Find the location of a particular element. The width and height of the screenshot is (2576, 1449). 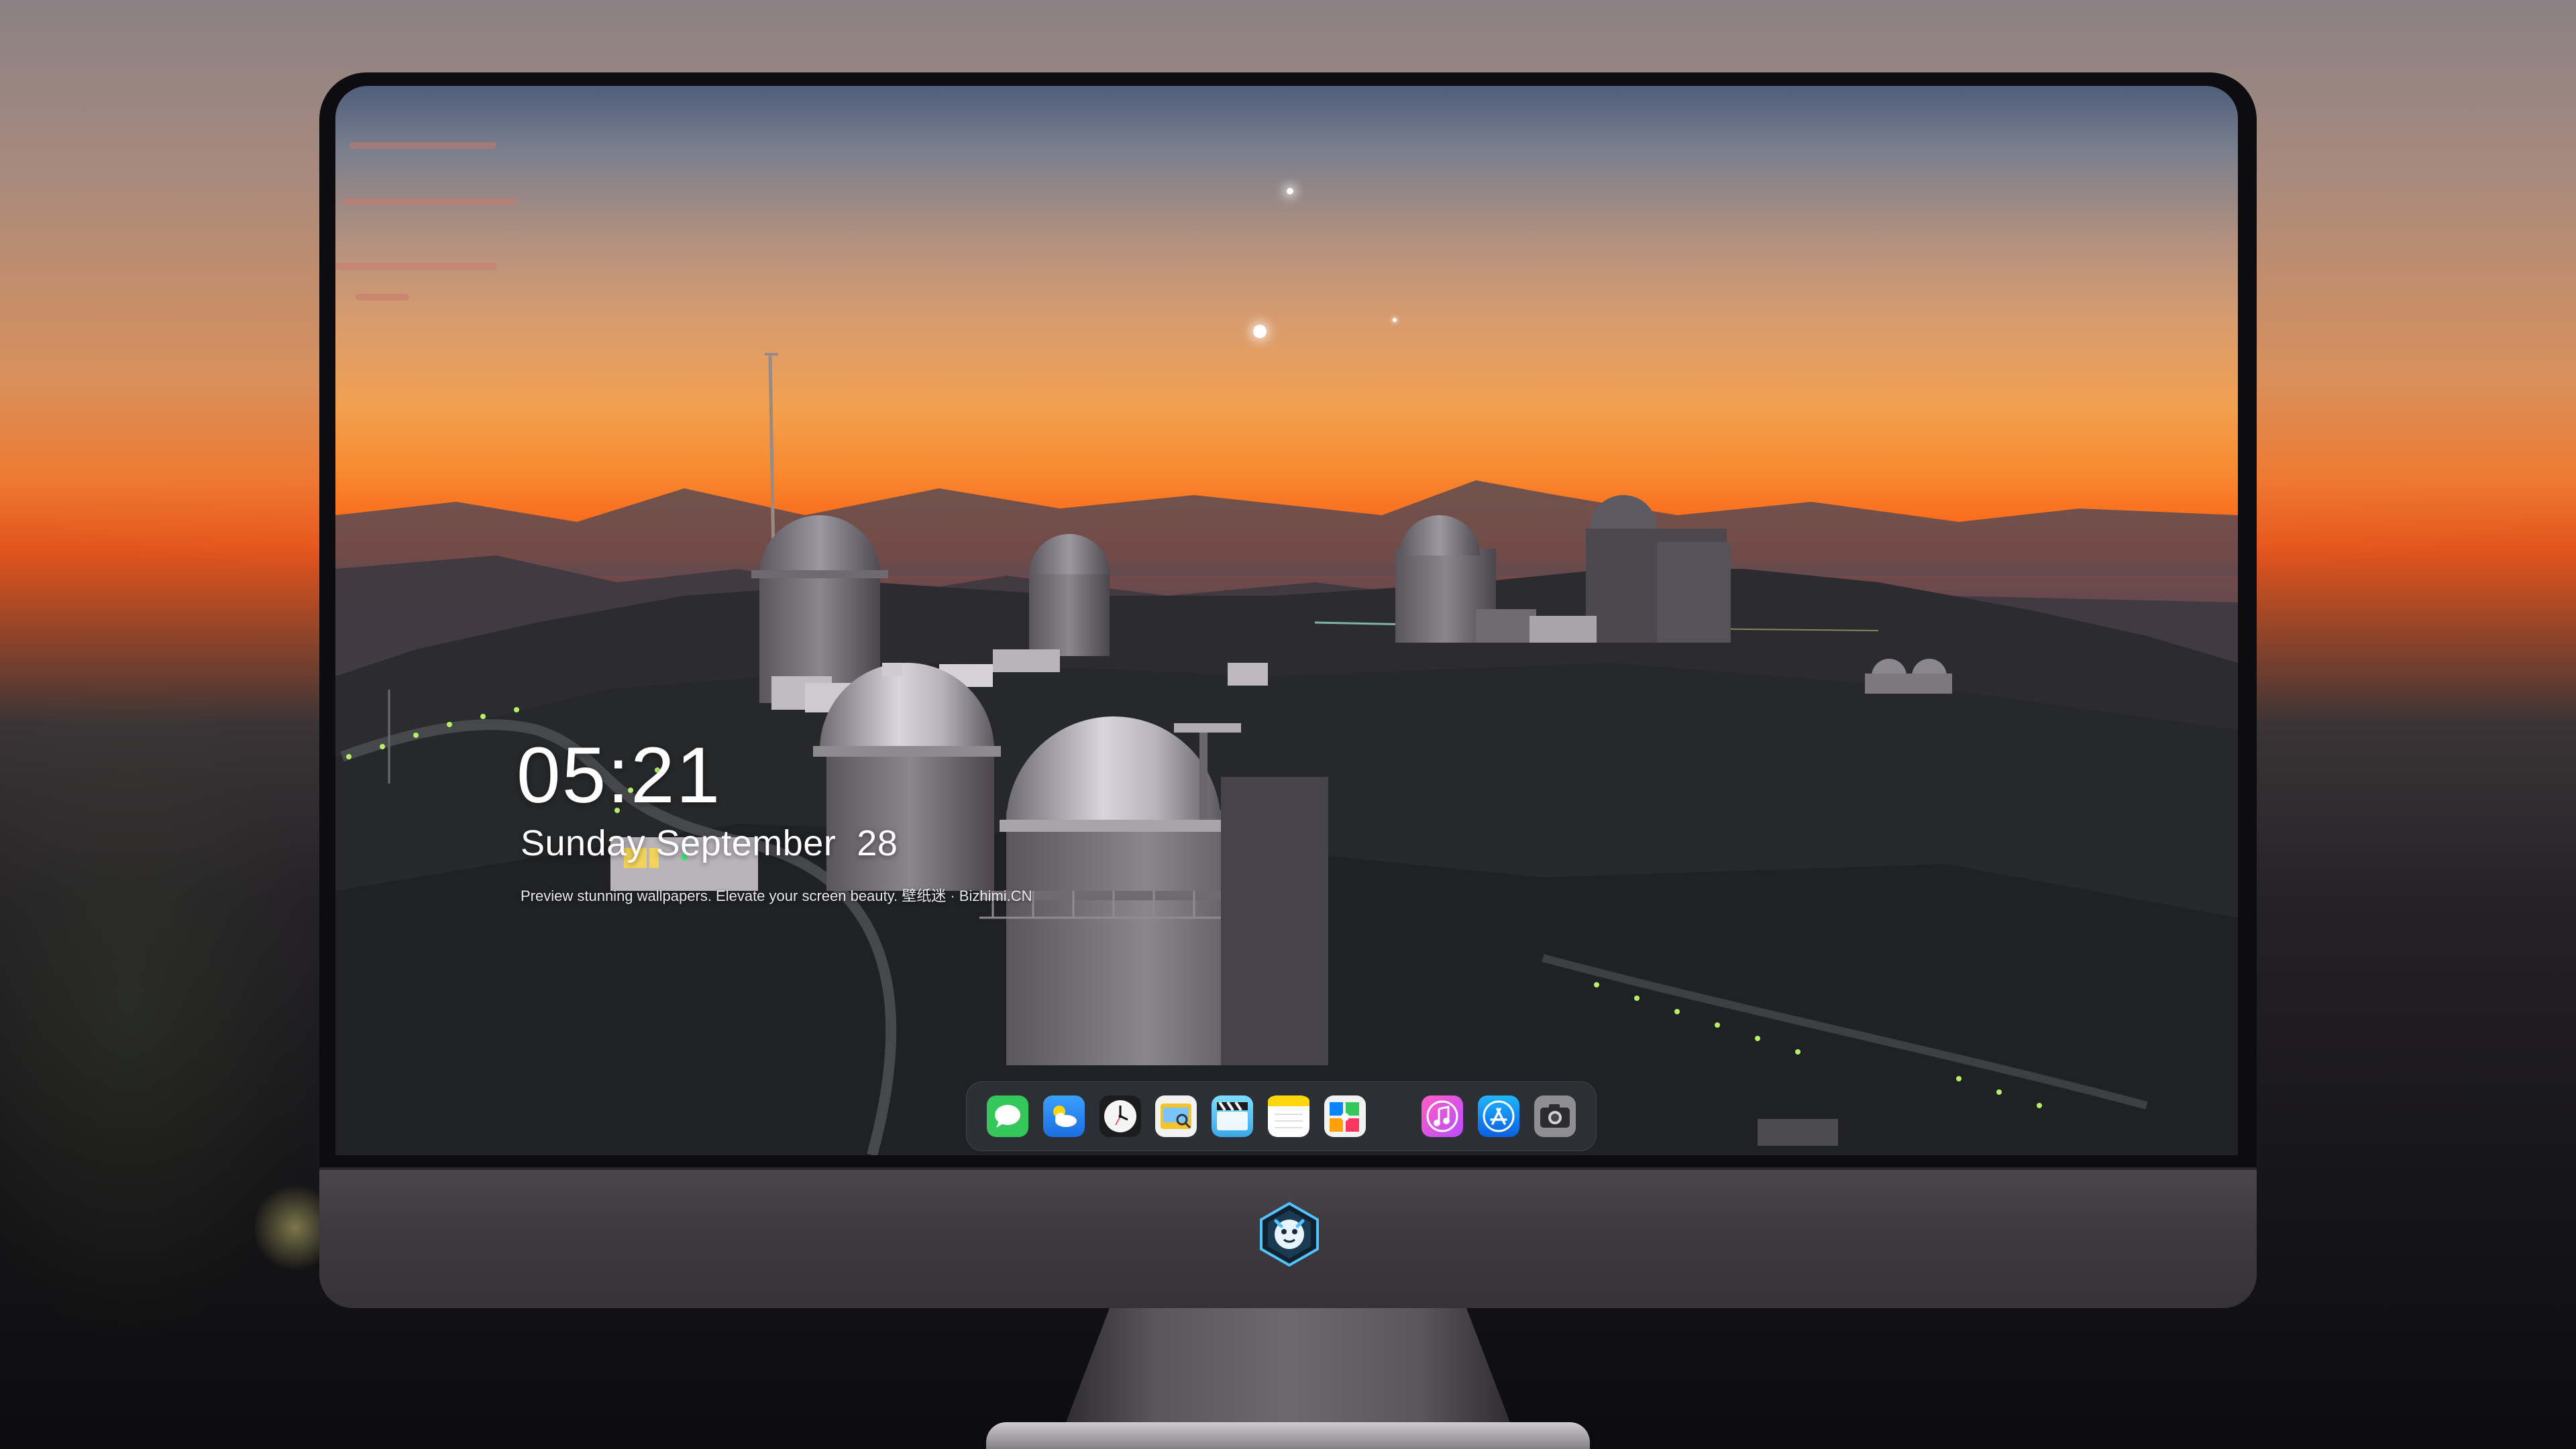

app-dock is located at coordinates (1281, 1116).